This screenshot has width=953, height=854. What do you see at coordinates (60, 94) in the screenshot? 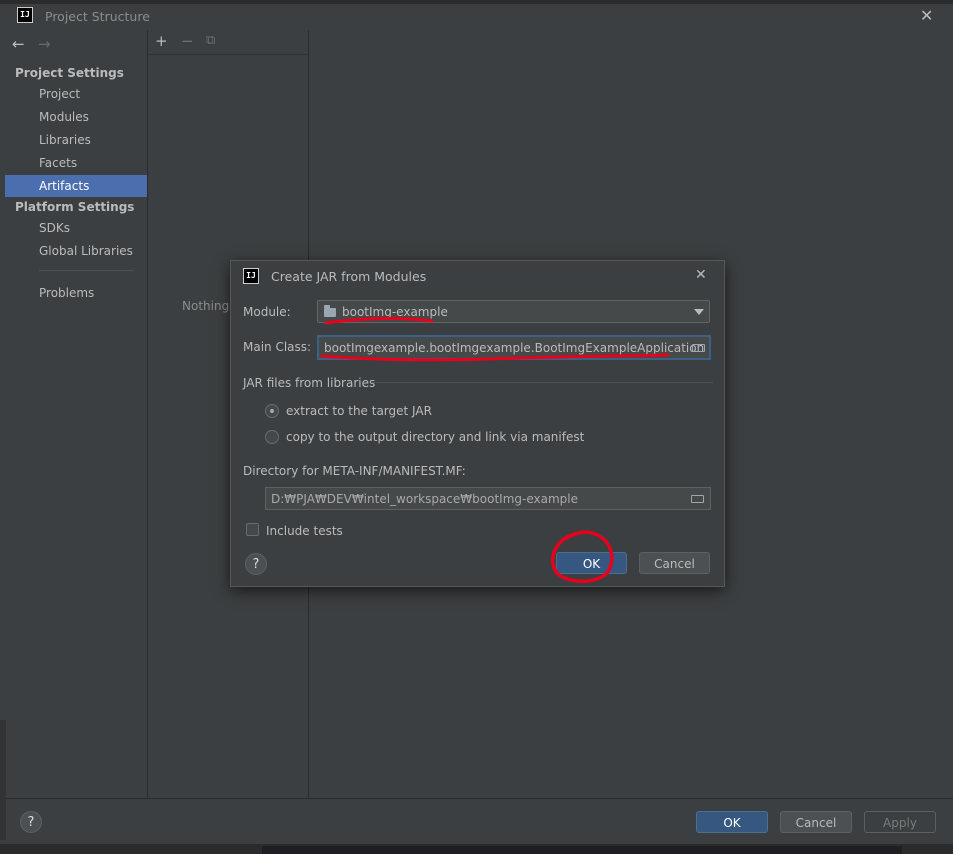
I see `sidebar-item-label: Project` at bounding box center [60, 94].